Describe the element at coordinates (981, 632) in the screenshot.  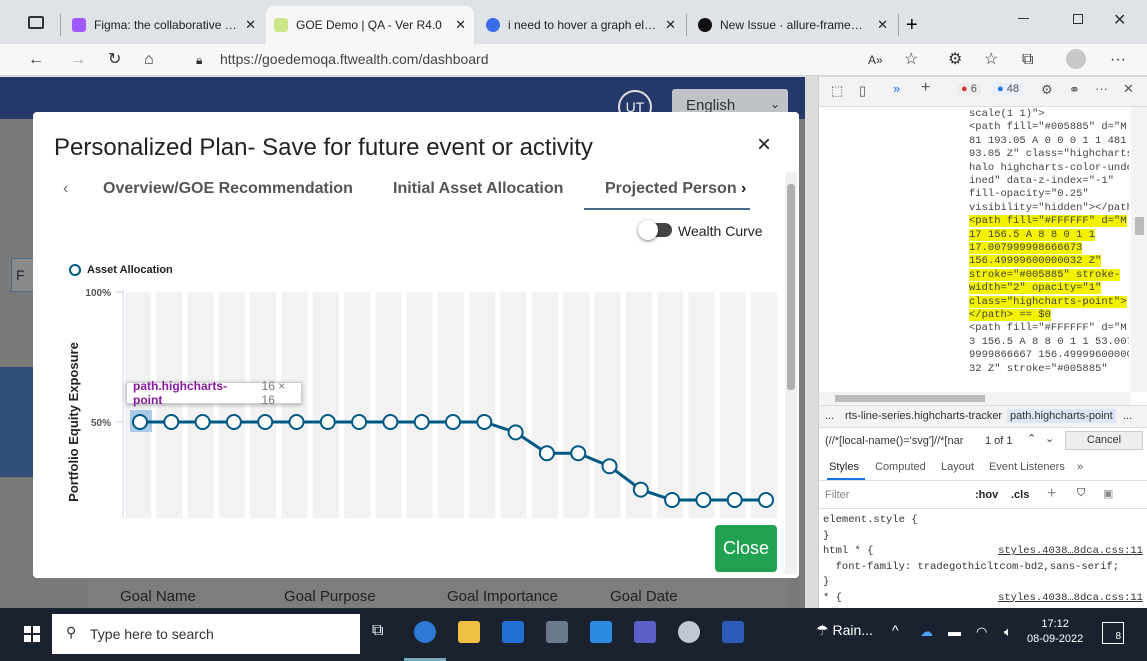
I see `wifi-icon: ◠` at that location.